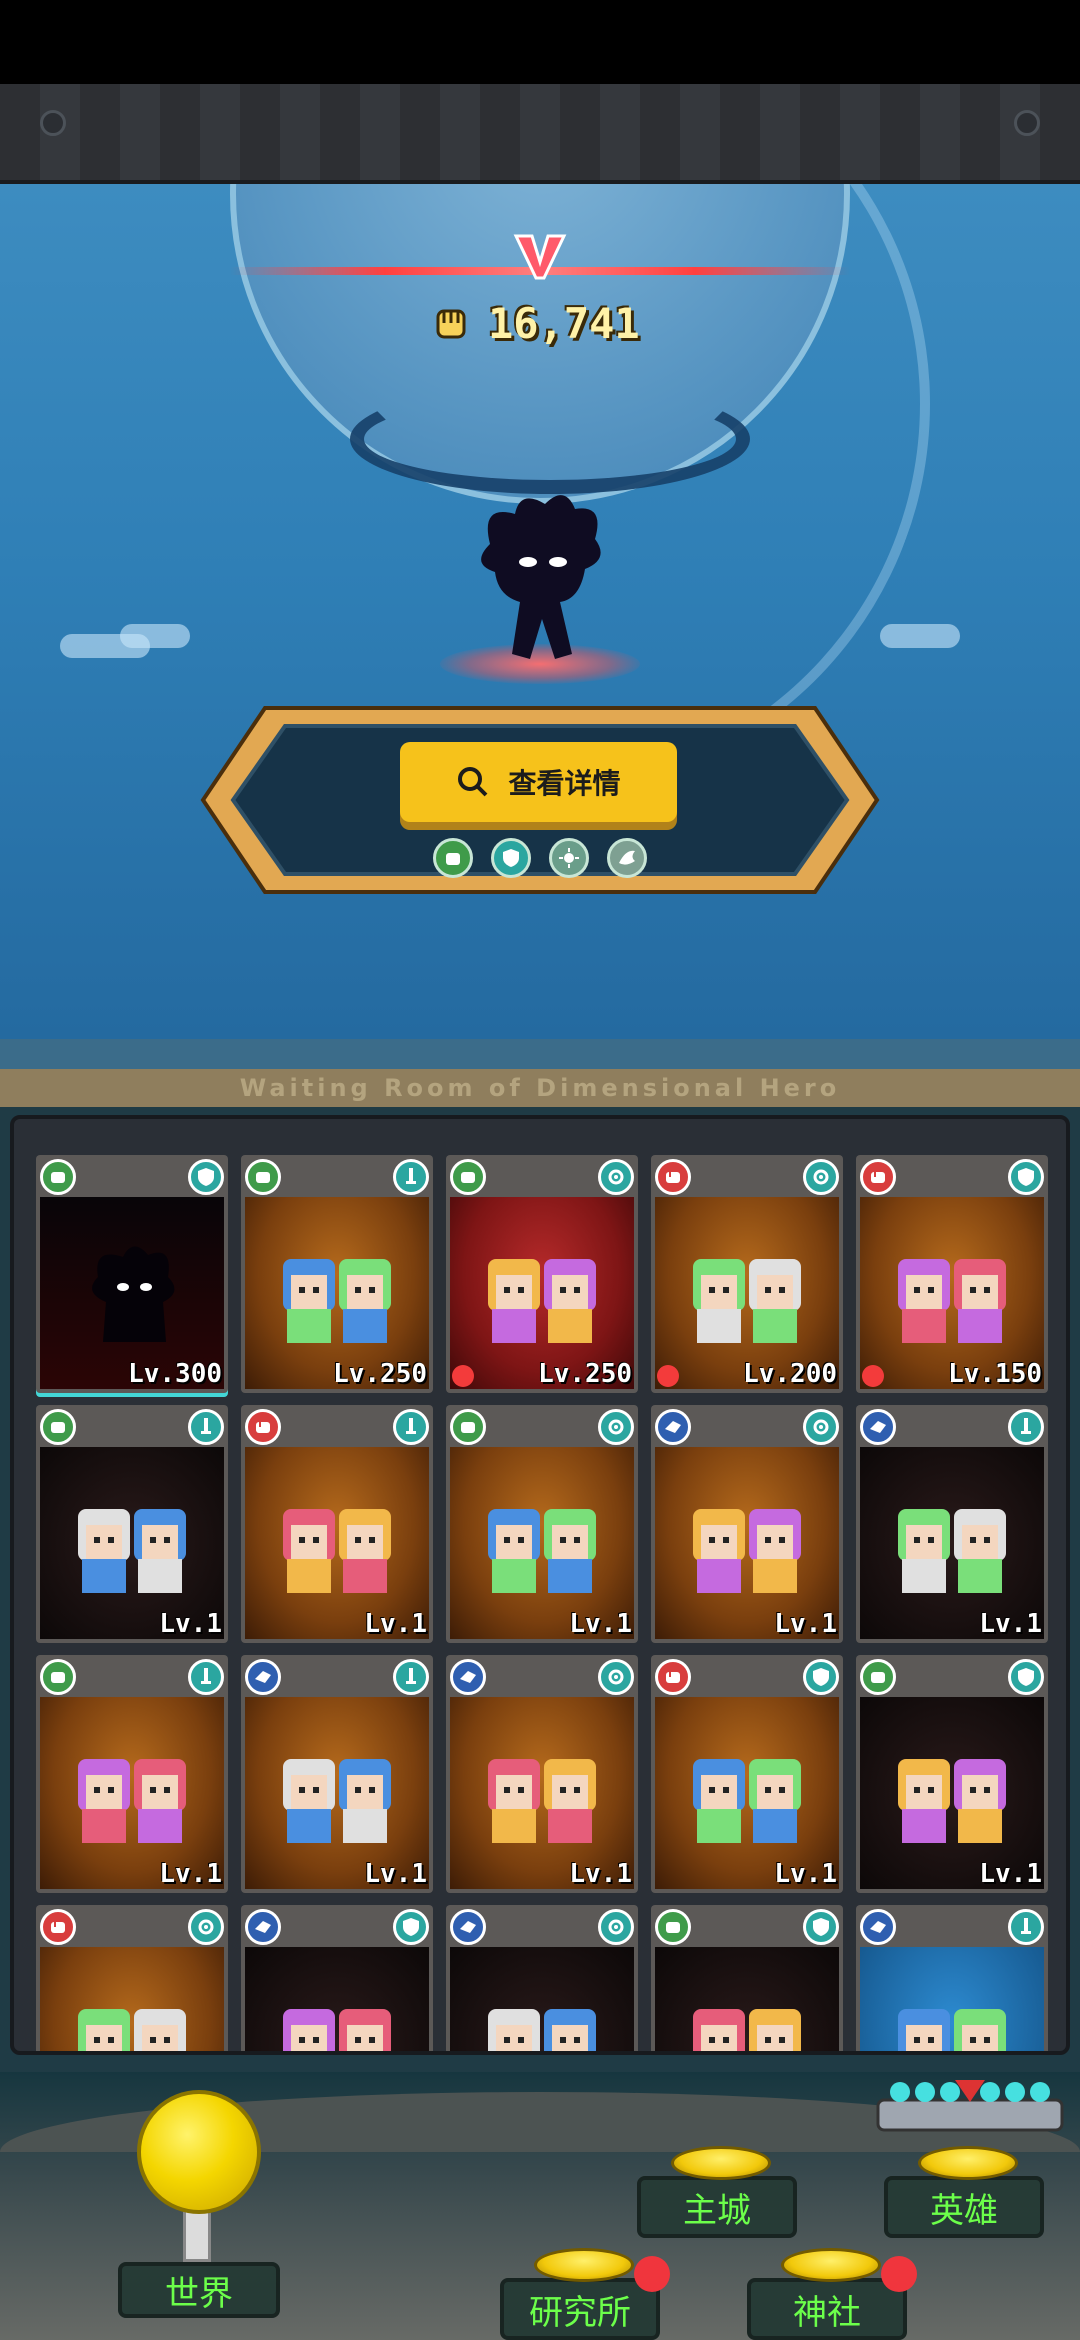 The height and width of the screenshot is (2340, 1080). I want to click on skill-wing-icon, so click(627, 858).